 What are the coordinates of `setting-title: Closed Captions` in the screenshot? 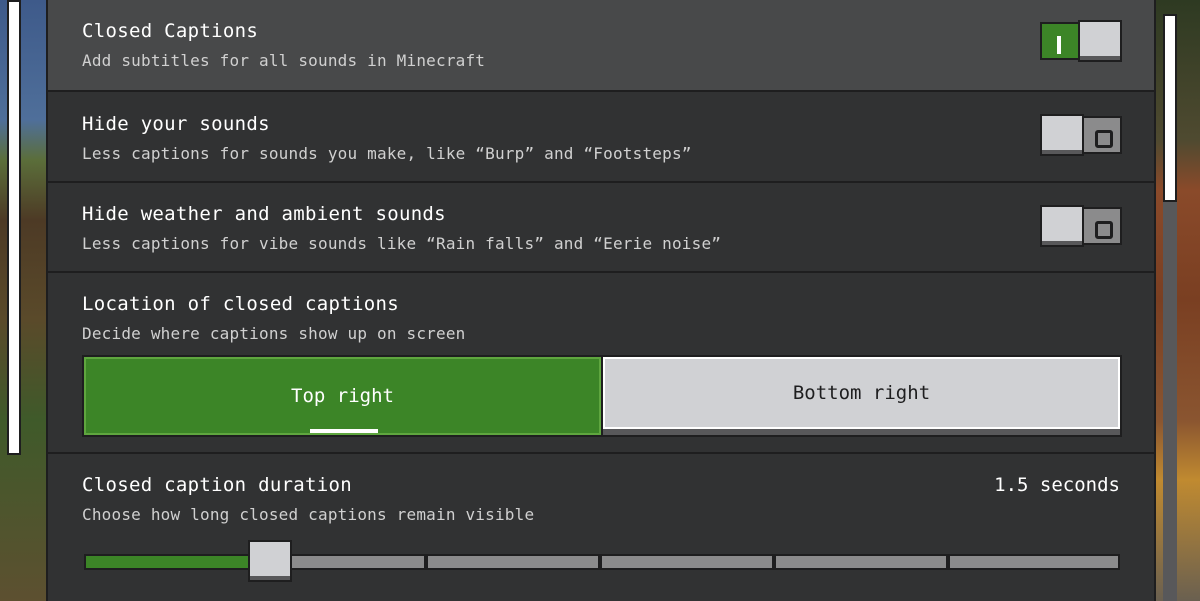 It's located at (170, 31).